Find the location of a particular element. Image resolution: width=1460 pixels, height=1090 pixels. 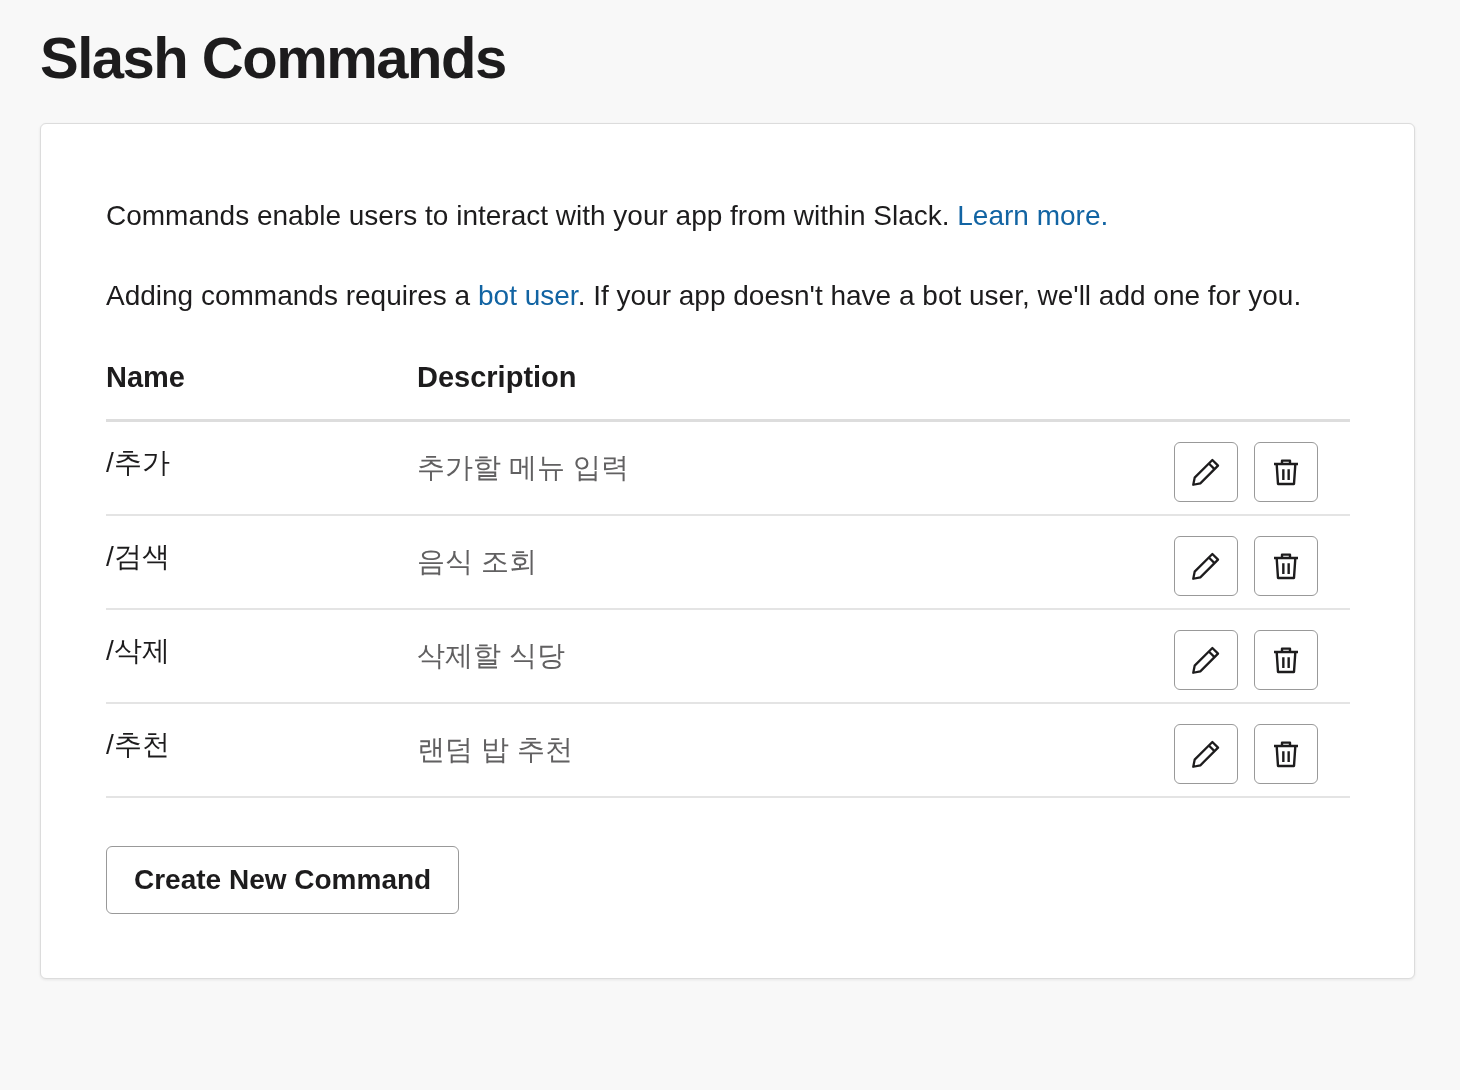

page-title: Slash Commands is located at coordinates (273, 58).